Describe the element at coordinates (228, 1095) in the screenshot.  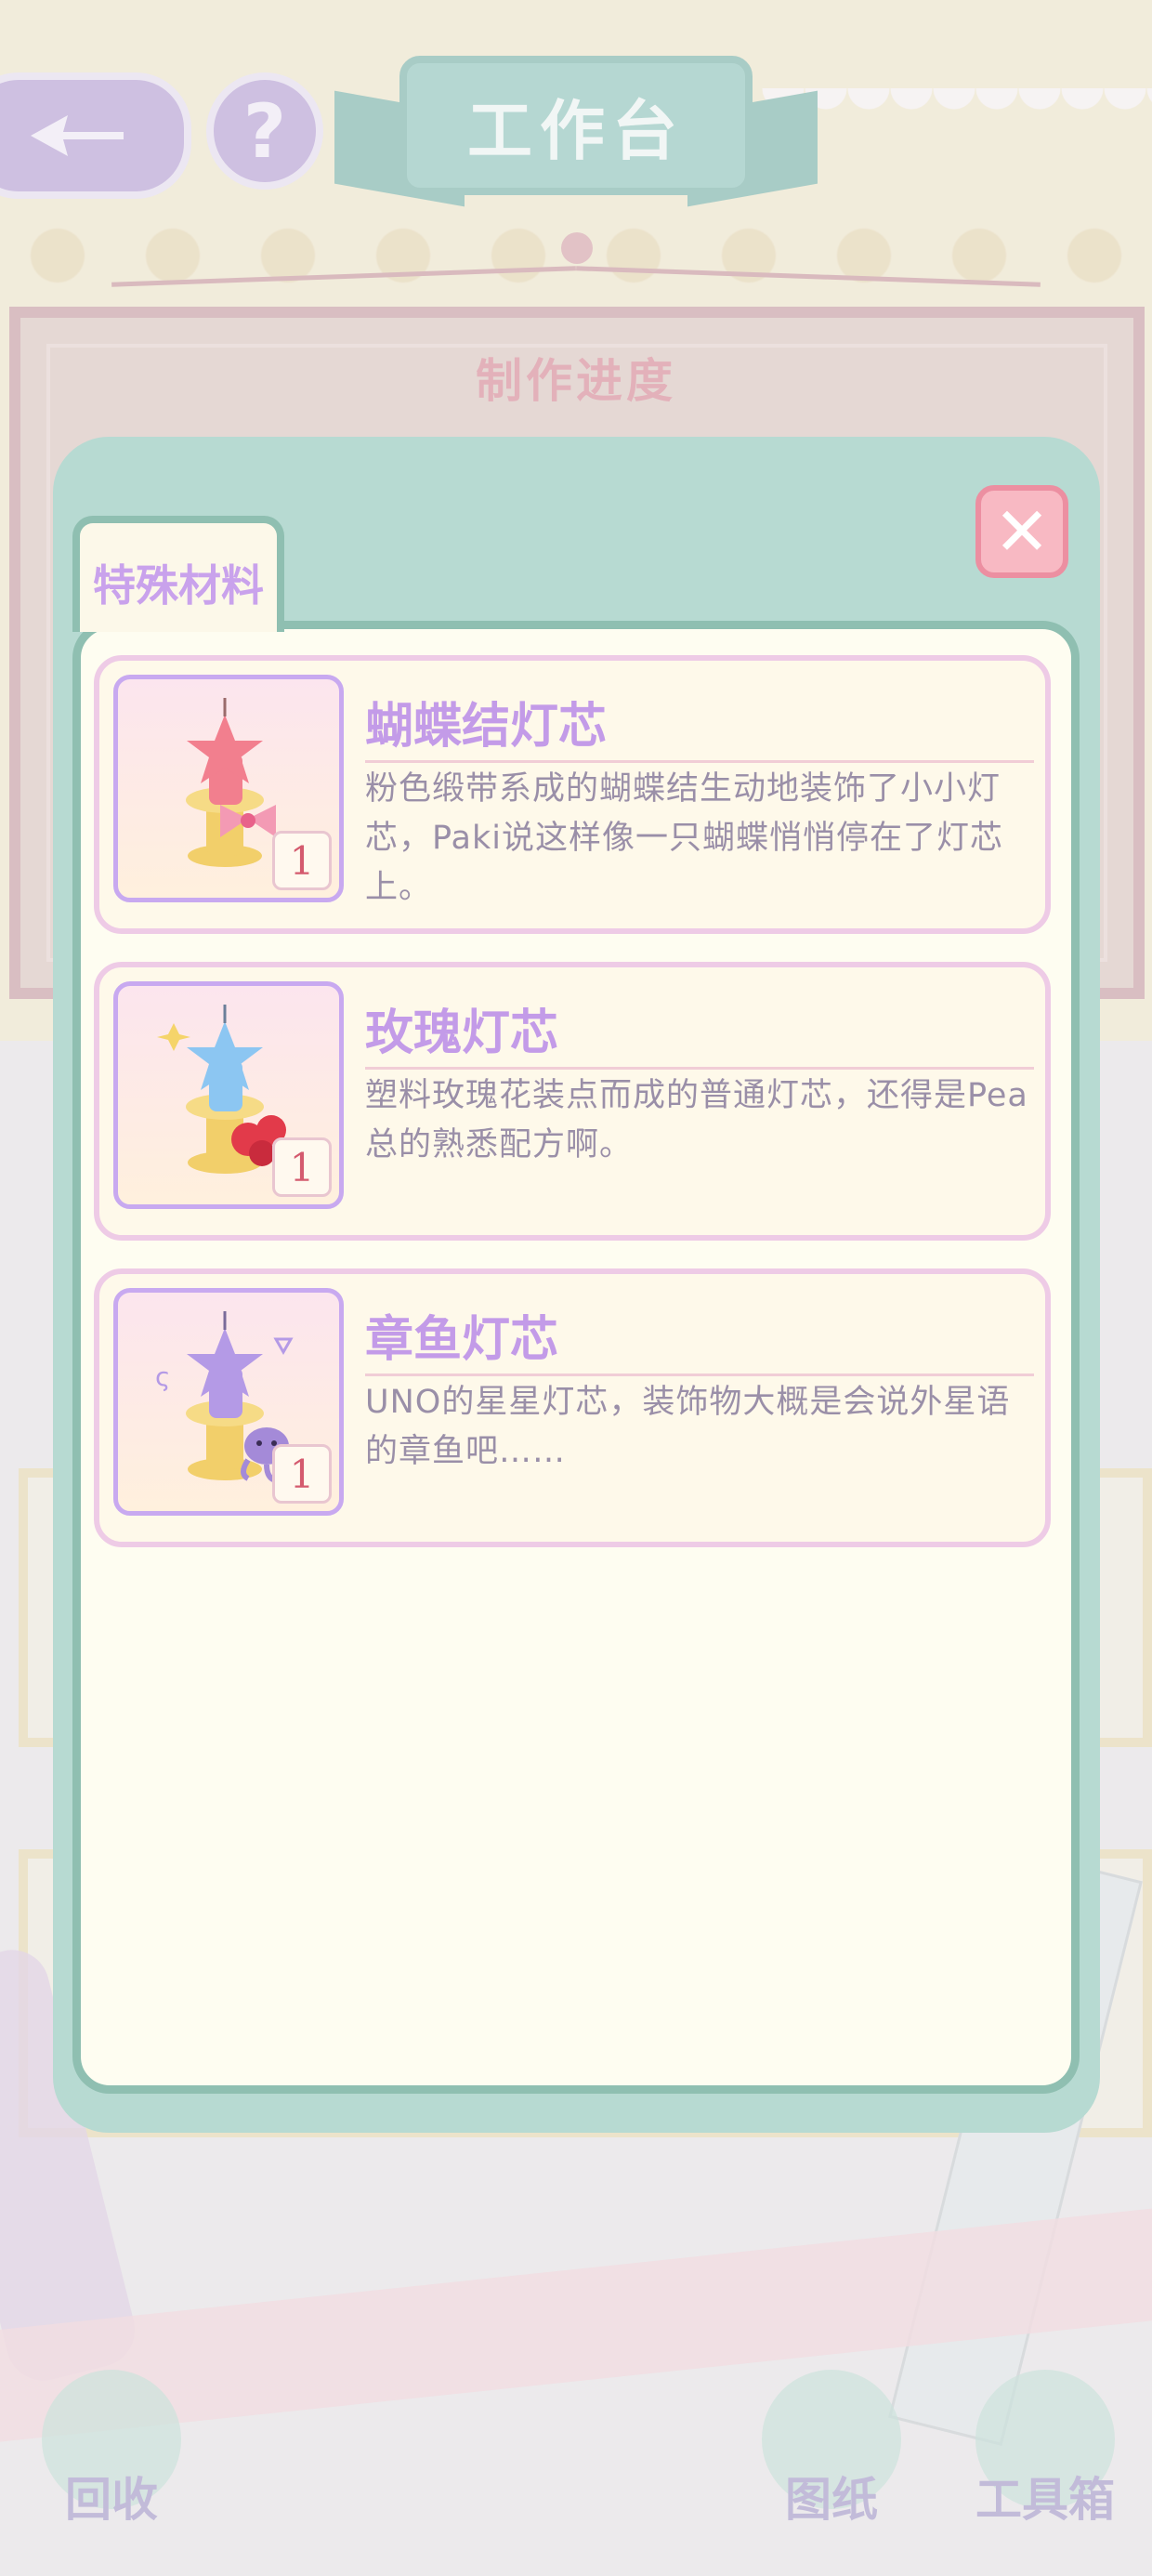
I see `rose-candle-icon: 1` at that location.